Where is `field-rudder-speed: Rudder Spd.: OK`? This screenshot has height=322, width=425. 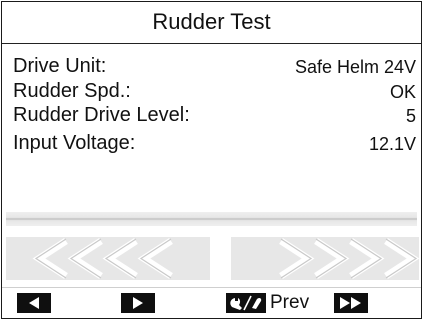 field-rudder-speed: Rudder Spd.: OK is located at coordinates (214, 91).